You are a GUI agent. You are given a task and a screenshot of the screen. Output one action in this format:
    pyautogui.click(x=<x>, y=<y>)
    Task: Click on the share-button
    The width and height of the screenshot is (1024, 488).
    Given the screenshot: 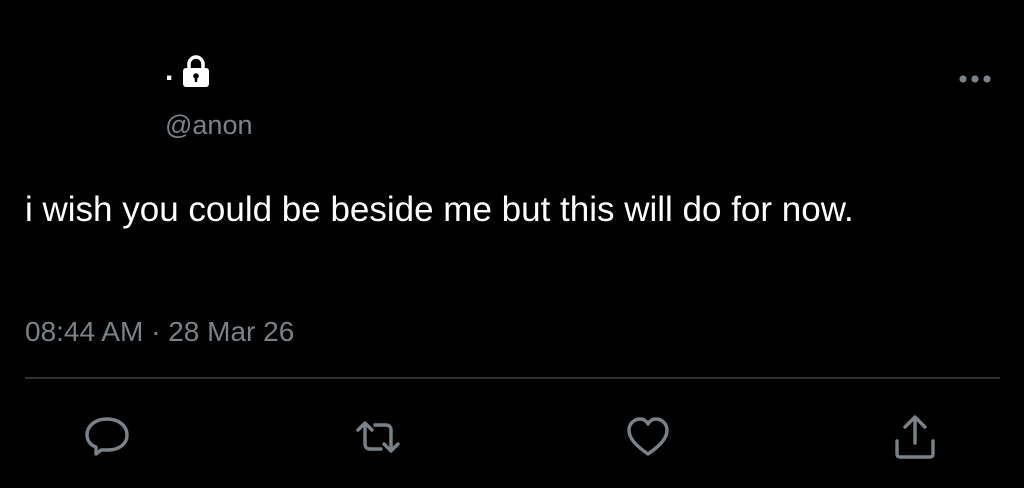 What is the action you would take?
    pyautogui.click(x=915, y=437)
    